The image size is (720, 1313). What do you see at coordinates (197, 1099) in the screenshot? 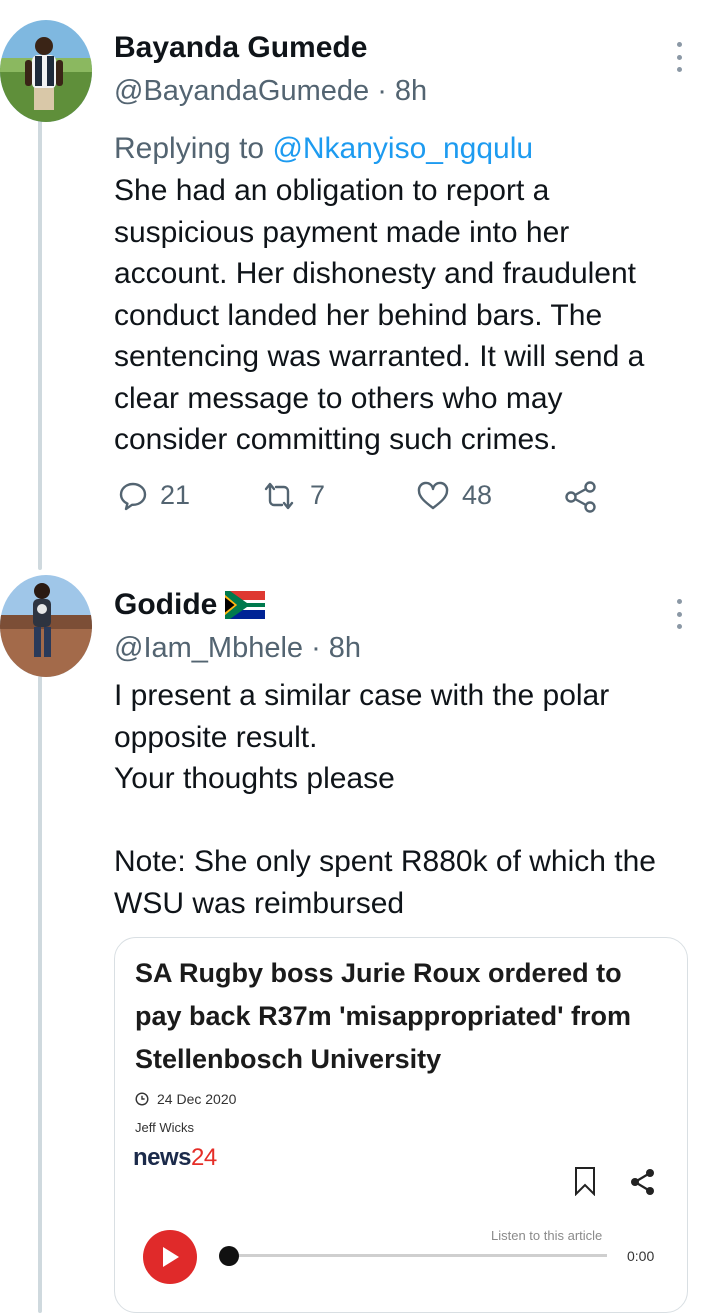
I see `article-date-text: 24 Dec 2020` at bounding box center [197, 1099].